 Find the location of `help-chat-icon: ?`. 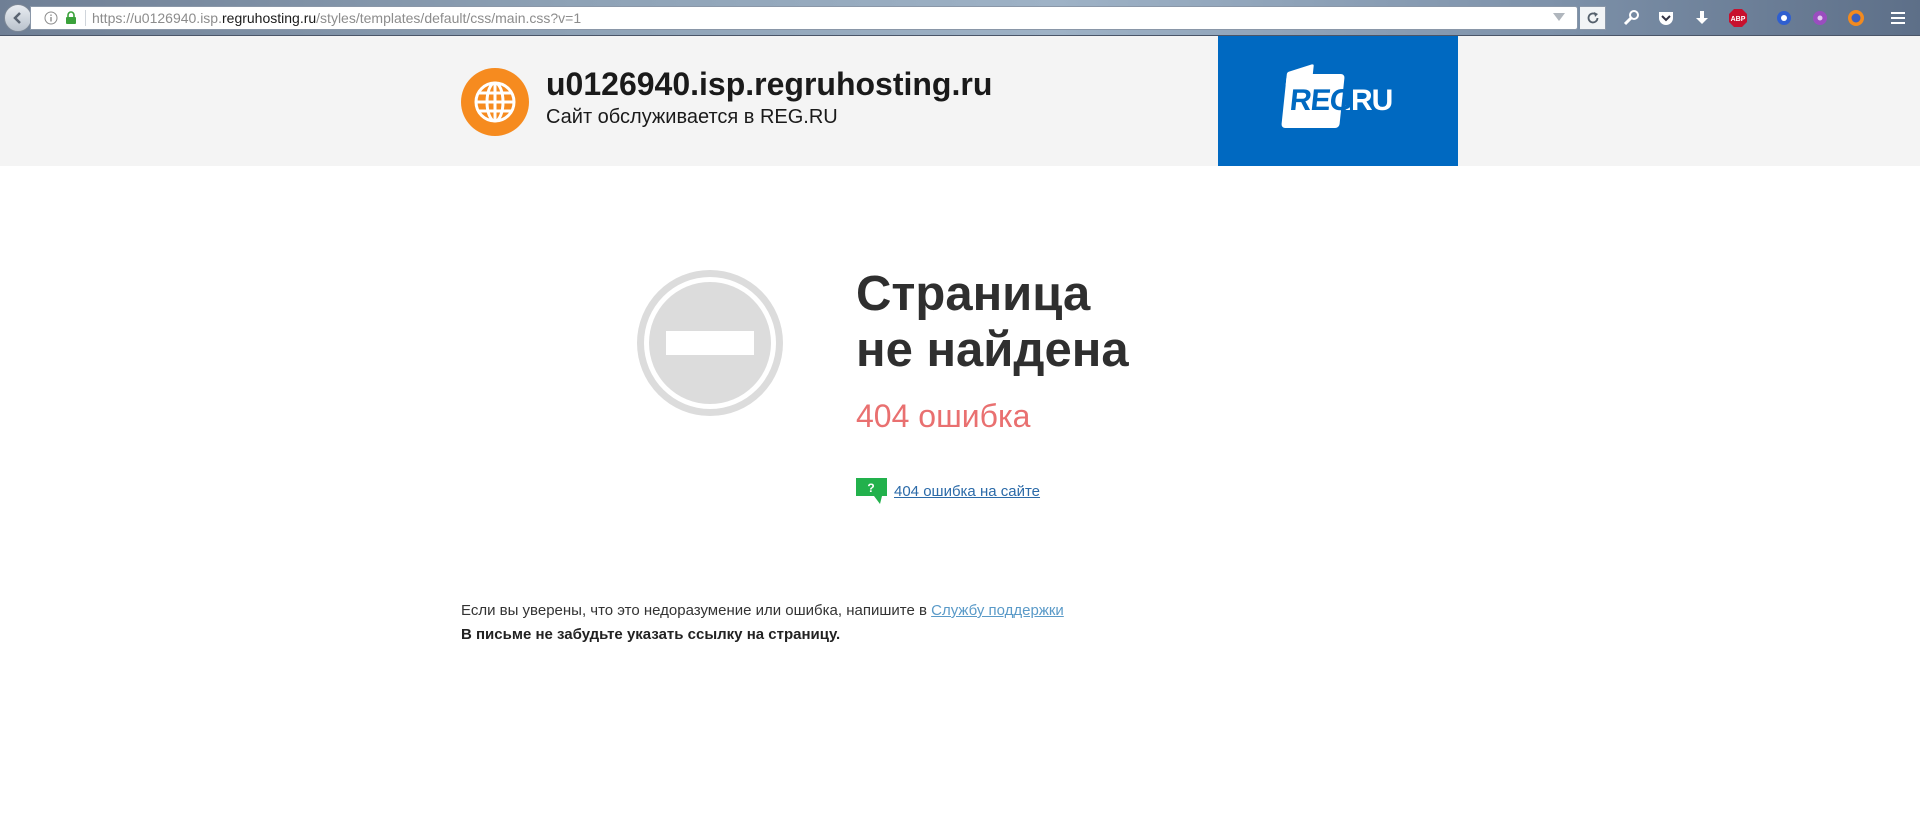

help-chat-icon: ? is located at coordinates (872, 491).